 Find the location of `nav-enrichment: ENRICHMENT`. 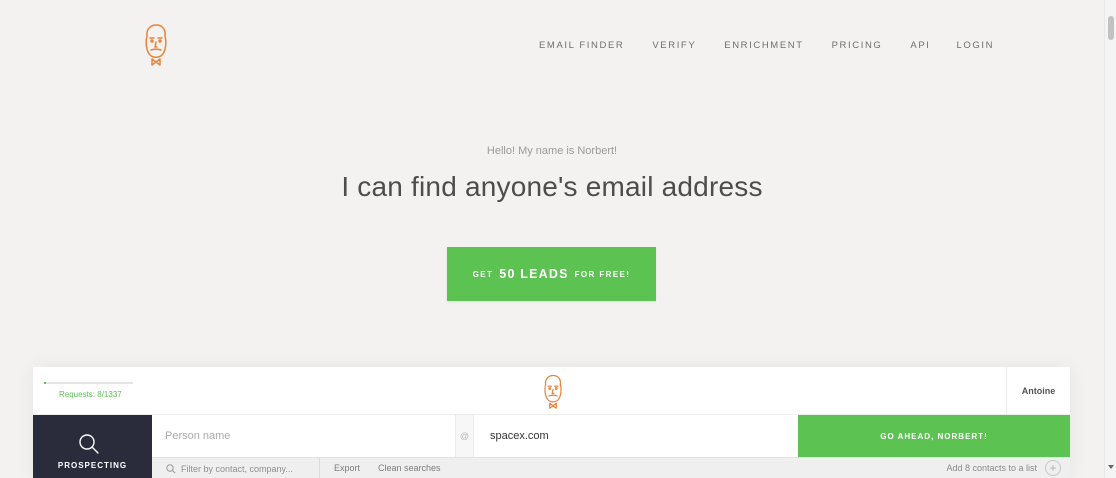

nav-enrichment: ENRICHMENT is located at coordinates (763, 45).